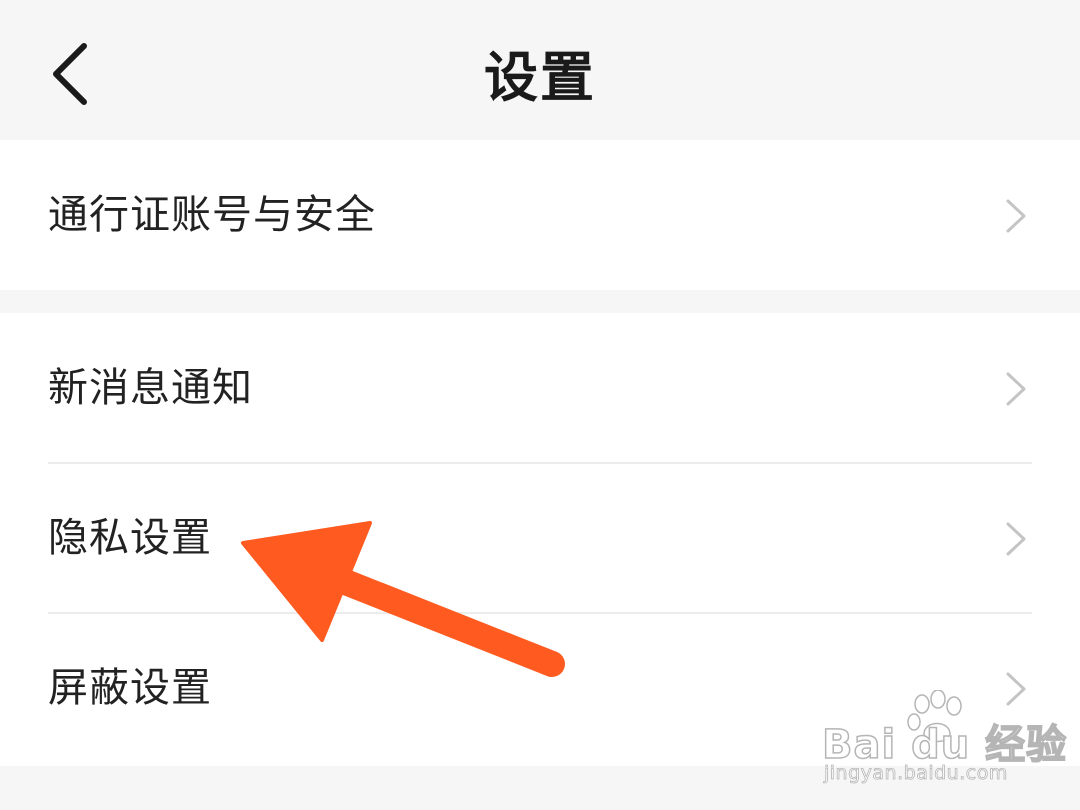  I want to click on settings-item-label: 屏蔽设置, so click(130, 688).